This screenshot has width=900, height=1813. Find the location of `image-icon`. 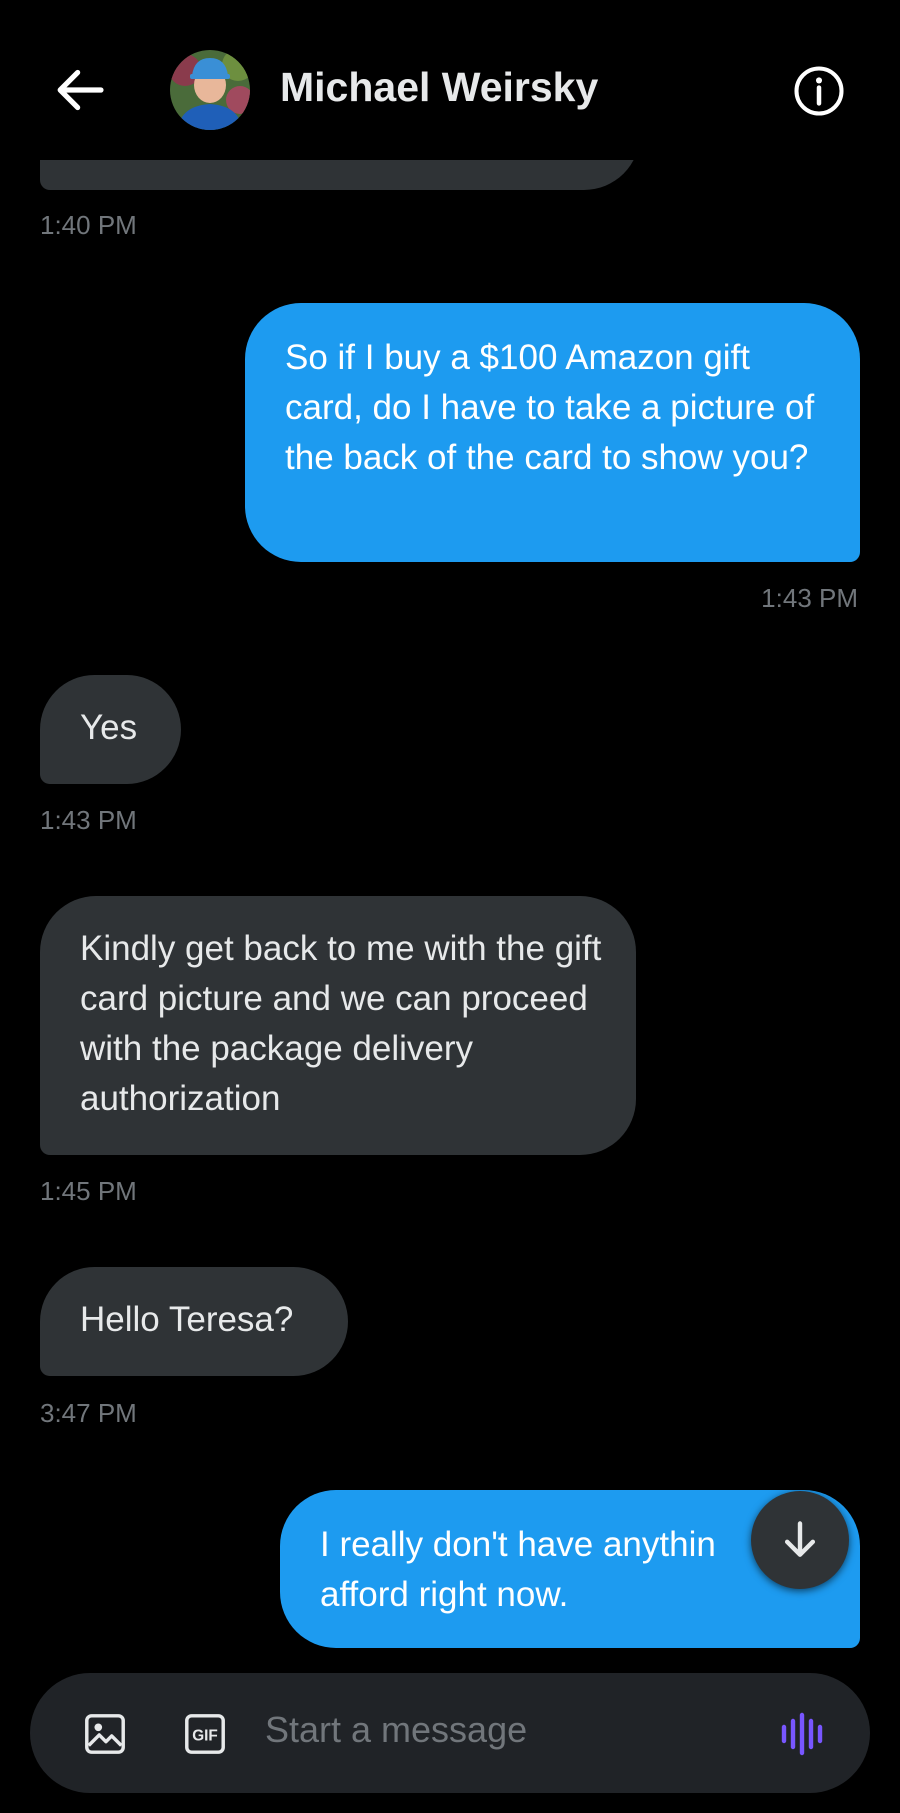

image-icon is located at coordinates (105, 1734).